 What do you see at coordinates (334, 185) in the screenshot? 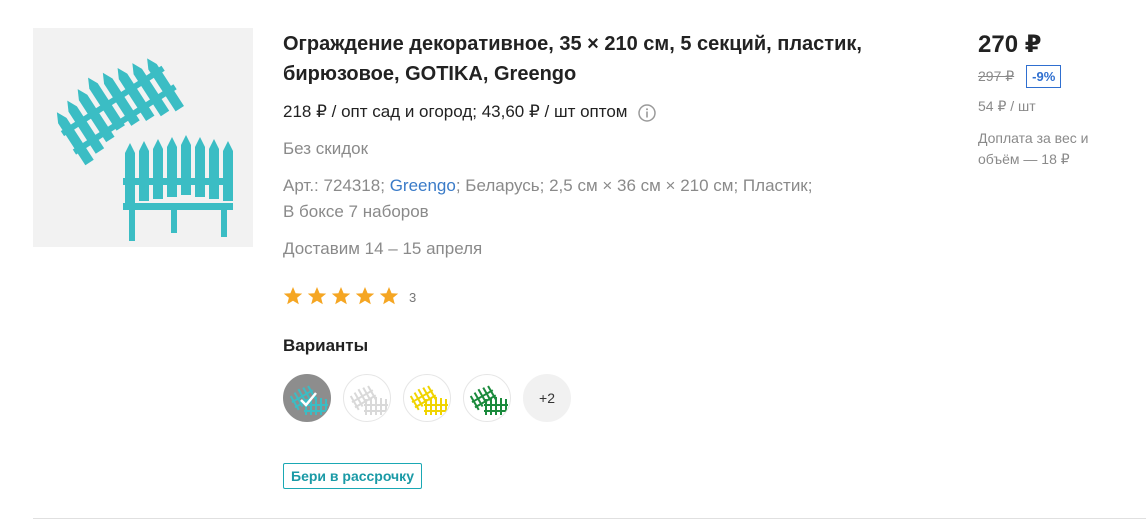
I see `article-number: Арт.: 724318;` at bounding box center [334, 185].